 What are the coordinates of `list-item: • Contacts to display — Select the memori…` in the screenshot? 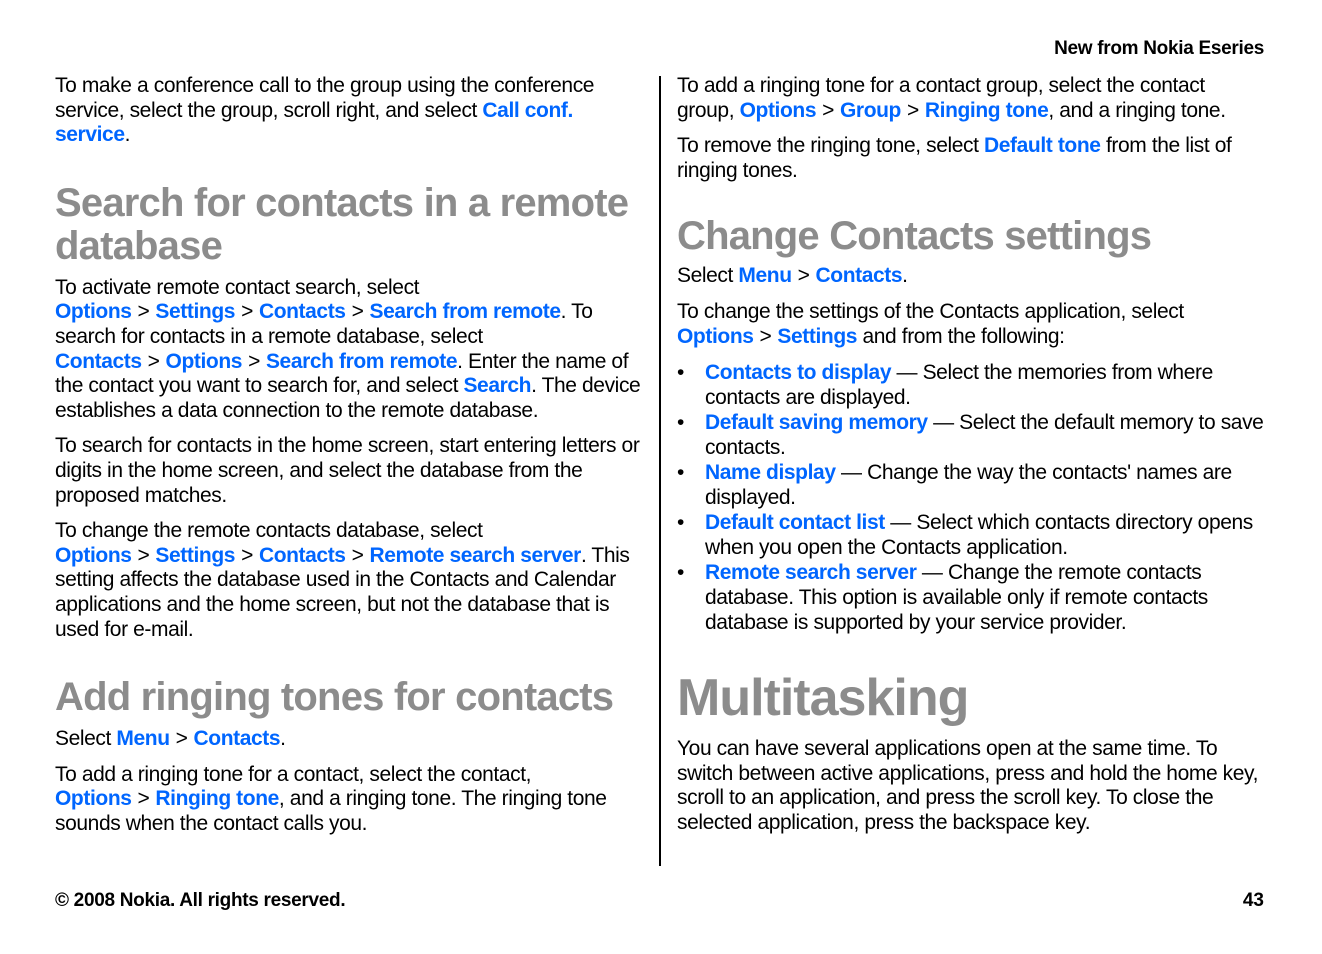 It's located at (945, 385).